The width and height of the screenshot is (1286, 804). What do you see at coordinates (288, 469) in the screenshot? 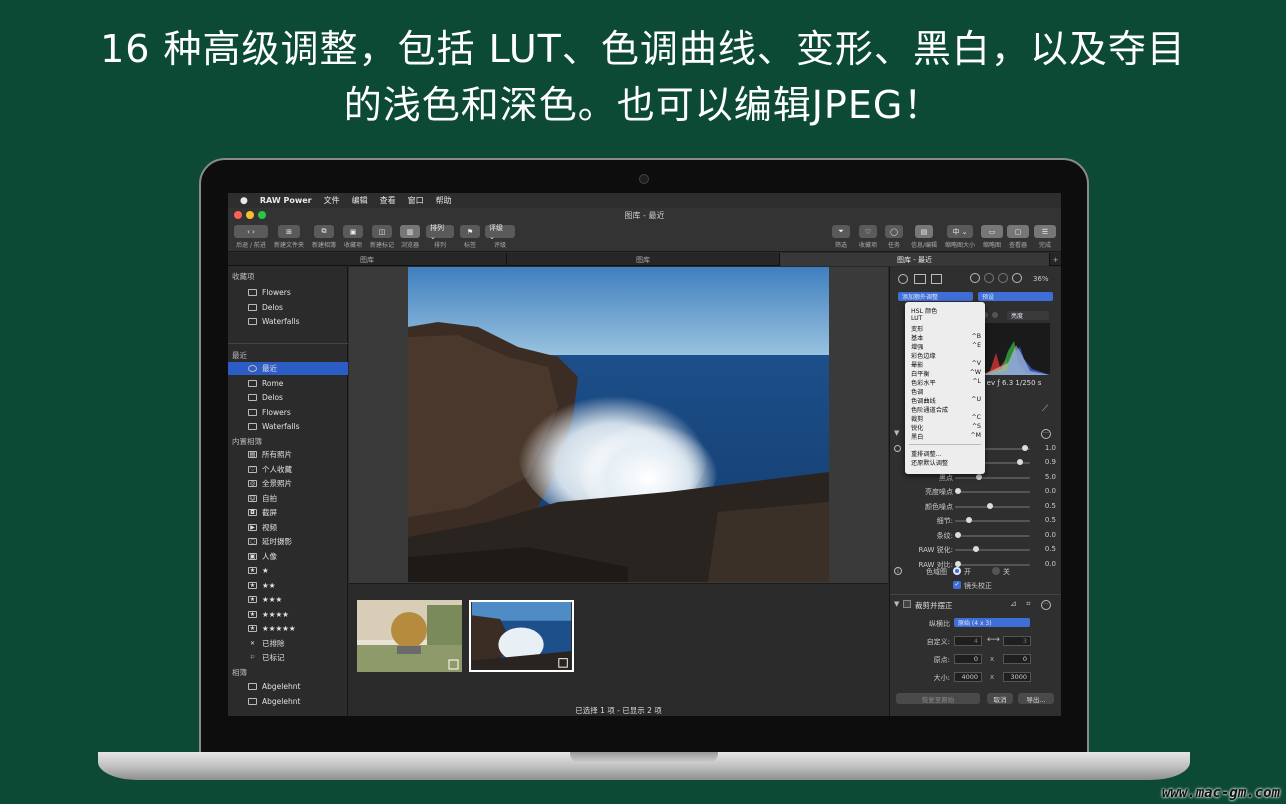
I see `sidebar-item-favorites: ♡ 个人收藏` at bounding box center [288, 469].